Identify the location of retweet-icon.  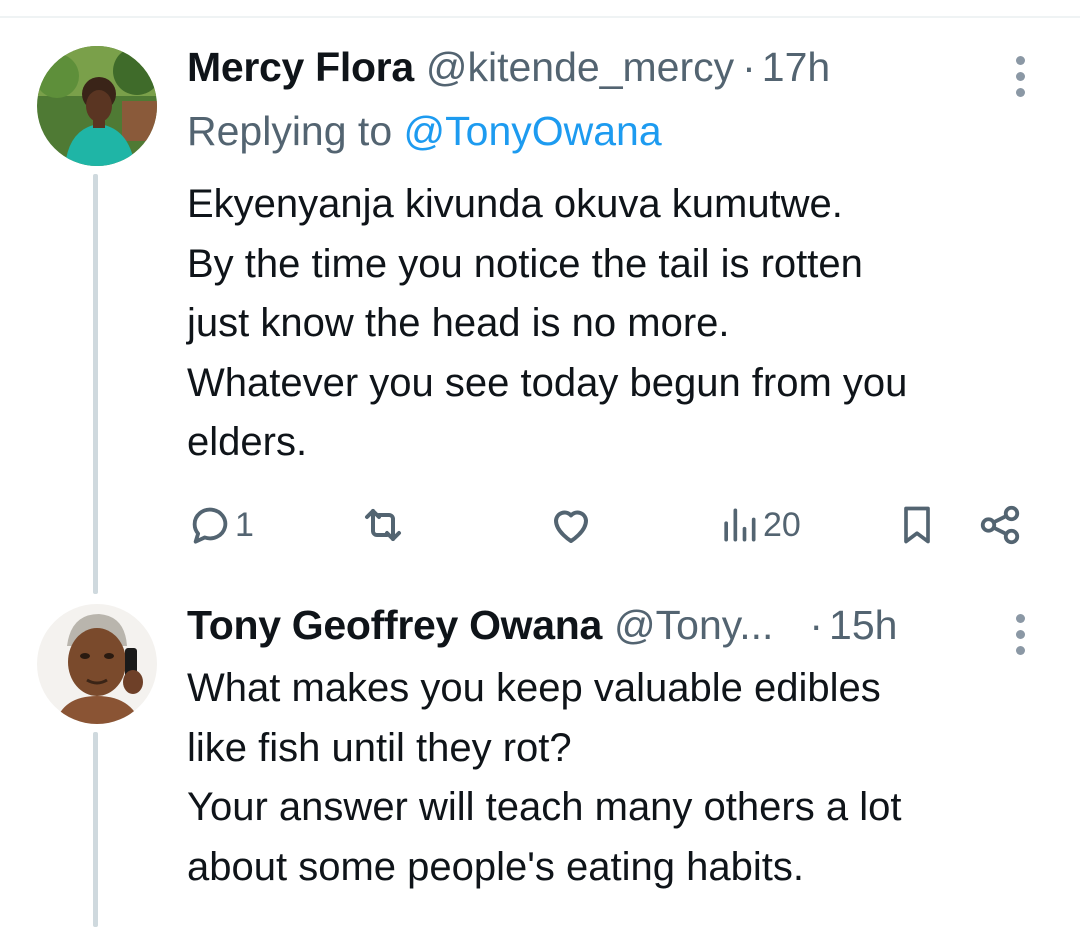
(383, 525).